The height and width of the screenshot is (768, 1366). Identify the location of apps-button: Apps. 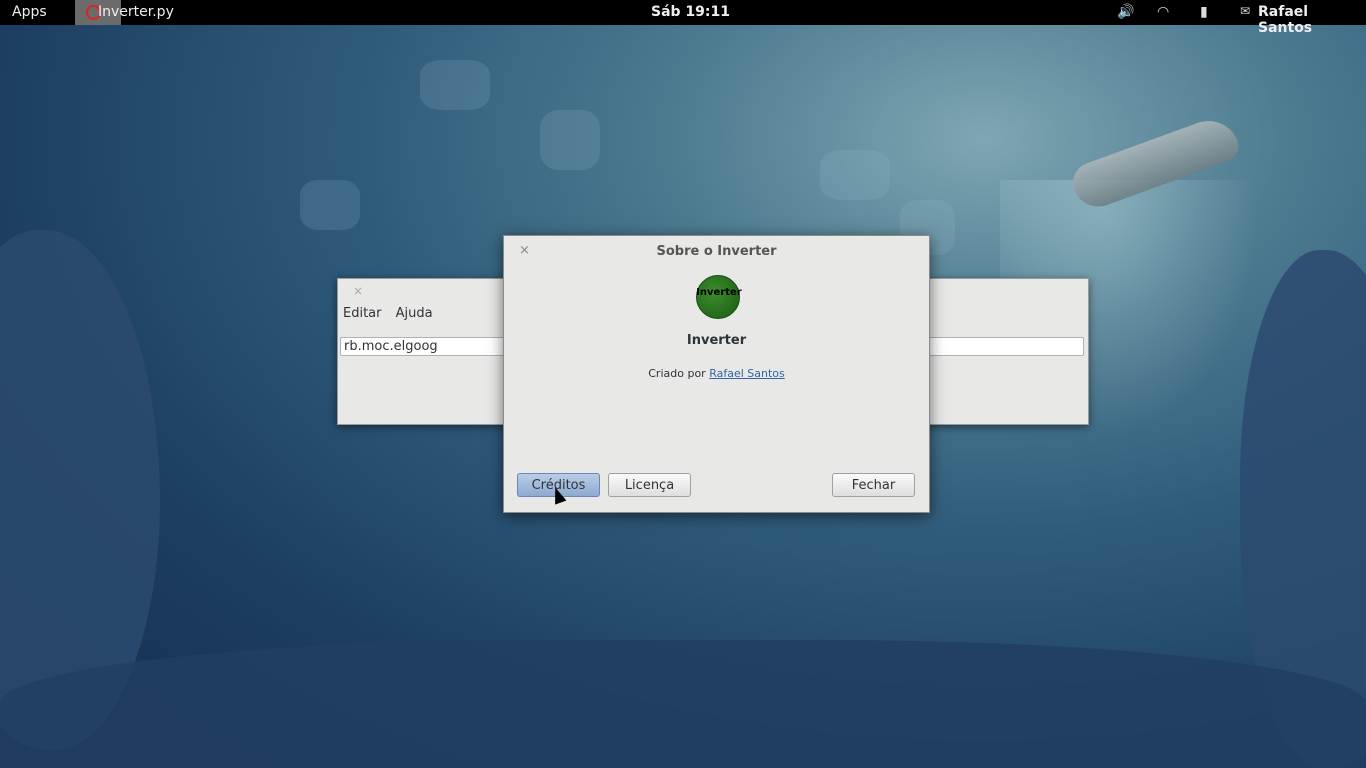
(29, 12).